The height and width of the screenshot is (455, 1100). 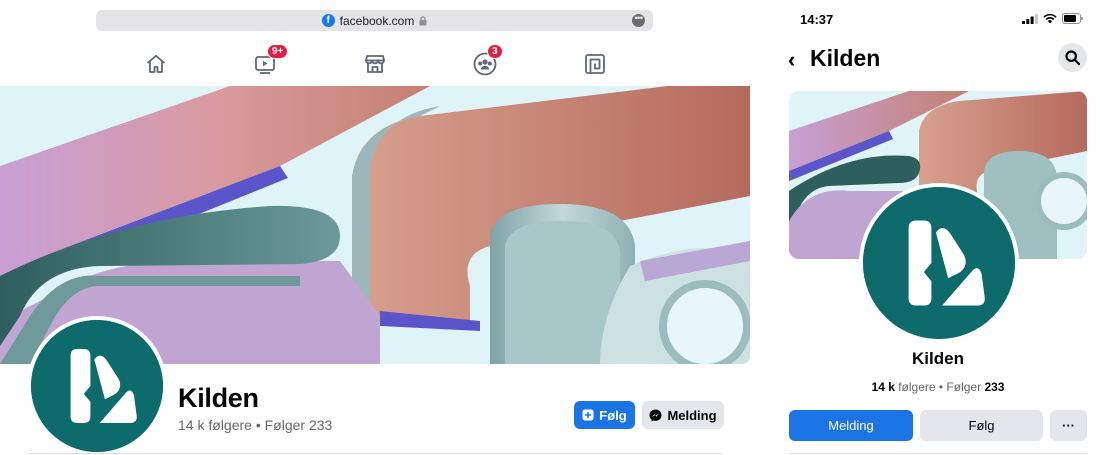 I want to click on more-icon: ···, so click(x=1068, y=425).